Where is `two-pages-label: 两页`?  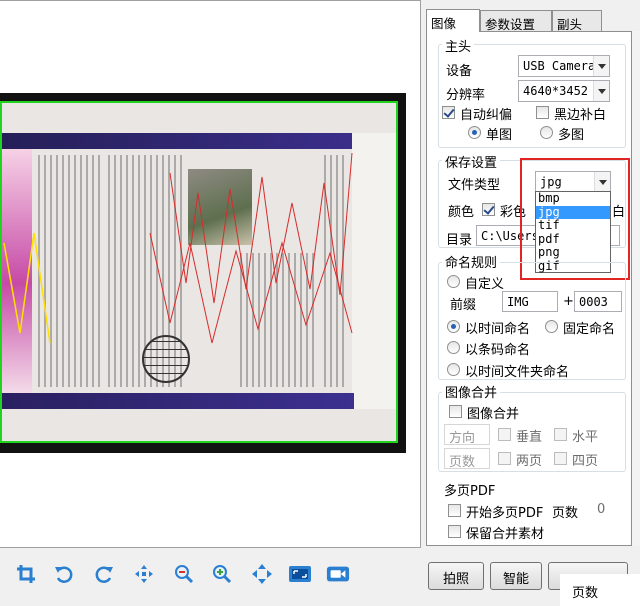 two-pages-label: 两页 is located at coordinates (529, 461).